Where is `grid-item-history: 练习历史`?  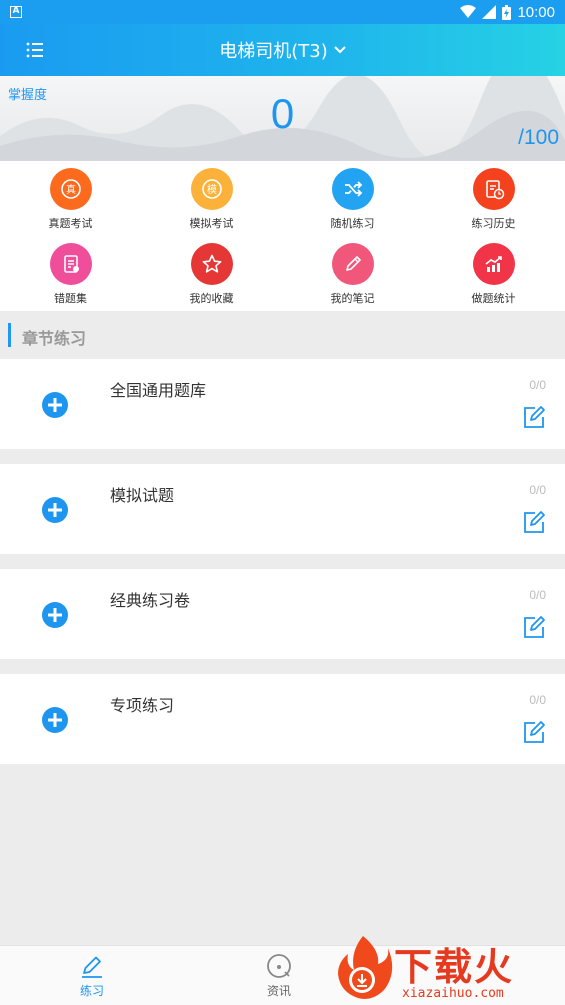
grid-item-history: 练习历史 is located at coordinates (493, 196).